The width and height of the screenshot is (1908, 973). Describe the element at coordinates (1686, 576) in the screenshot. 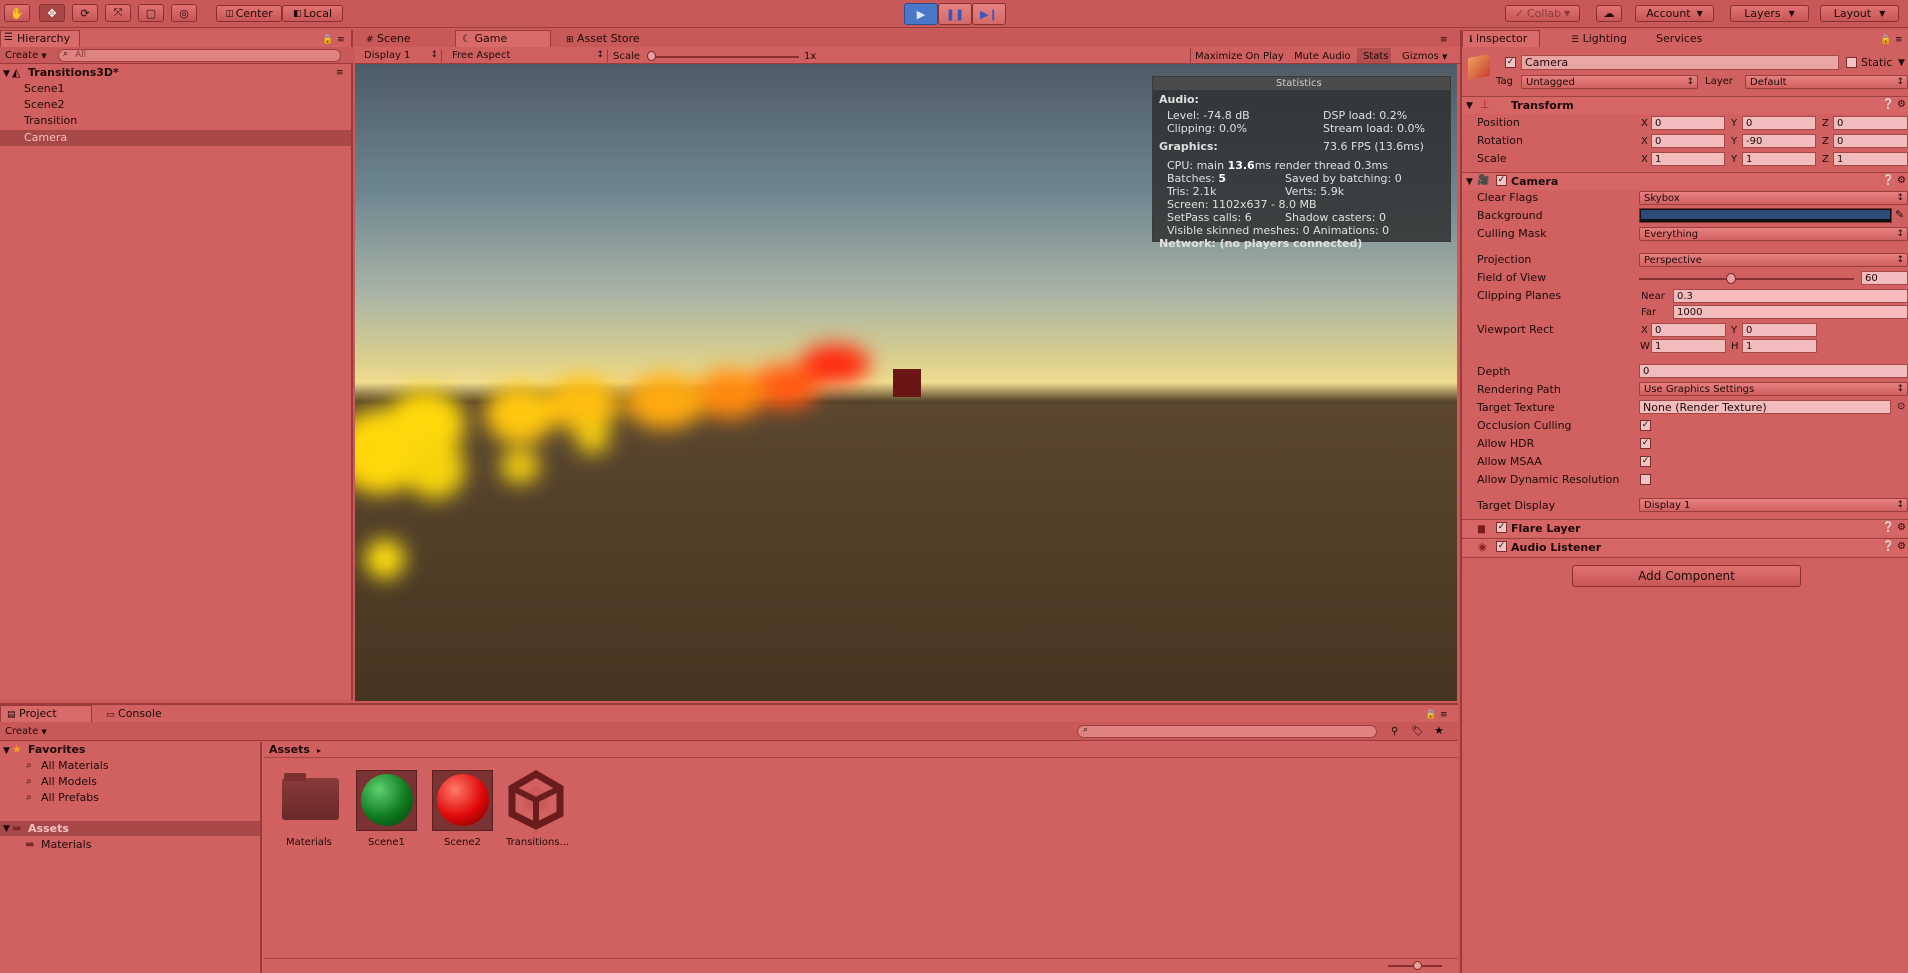

I see `add-component-button: Add Component` at that location.